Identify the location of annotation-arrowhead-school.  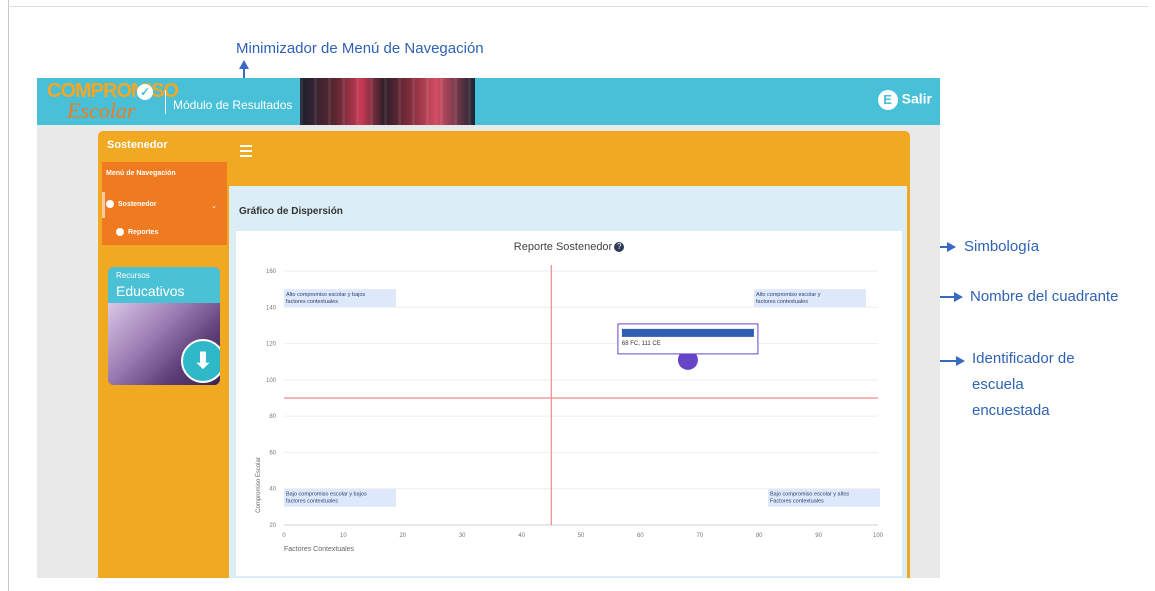
(960, 361).